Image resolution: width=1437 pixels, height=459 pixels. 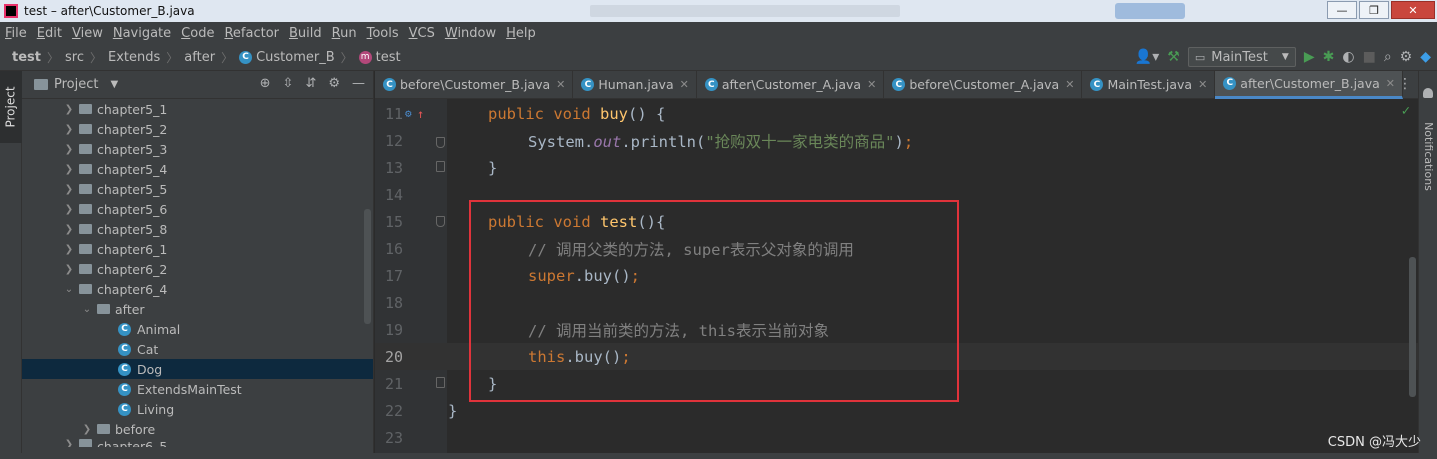 I want to click on breadcrumb-class: C Customer_B, so click(x=287, y=57).